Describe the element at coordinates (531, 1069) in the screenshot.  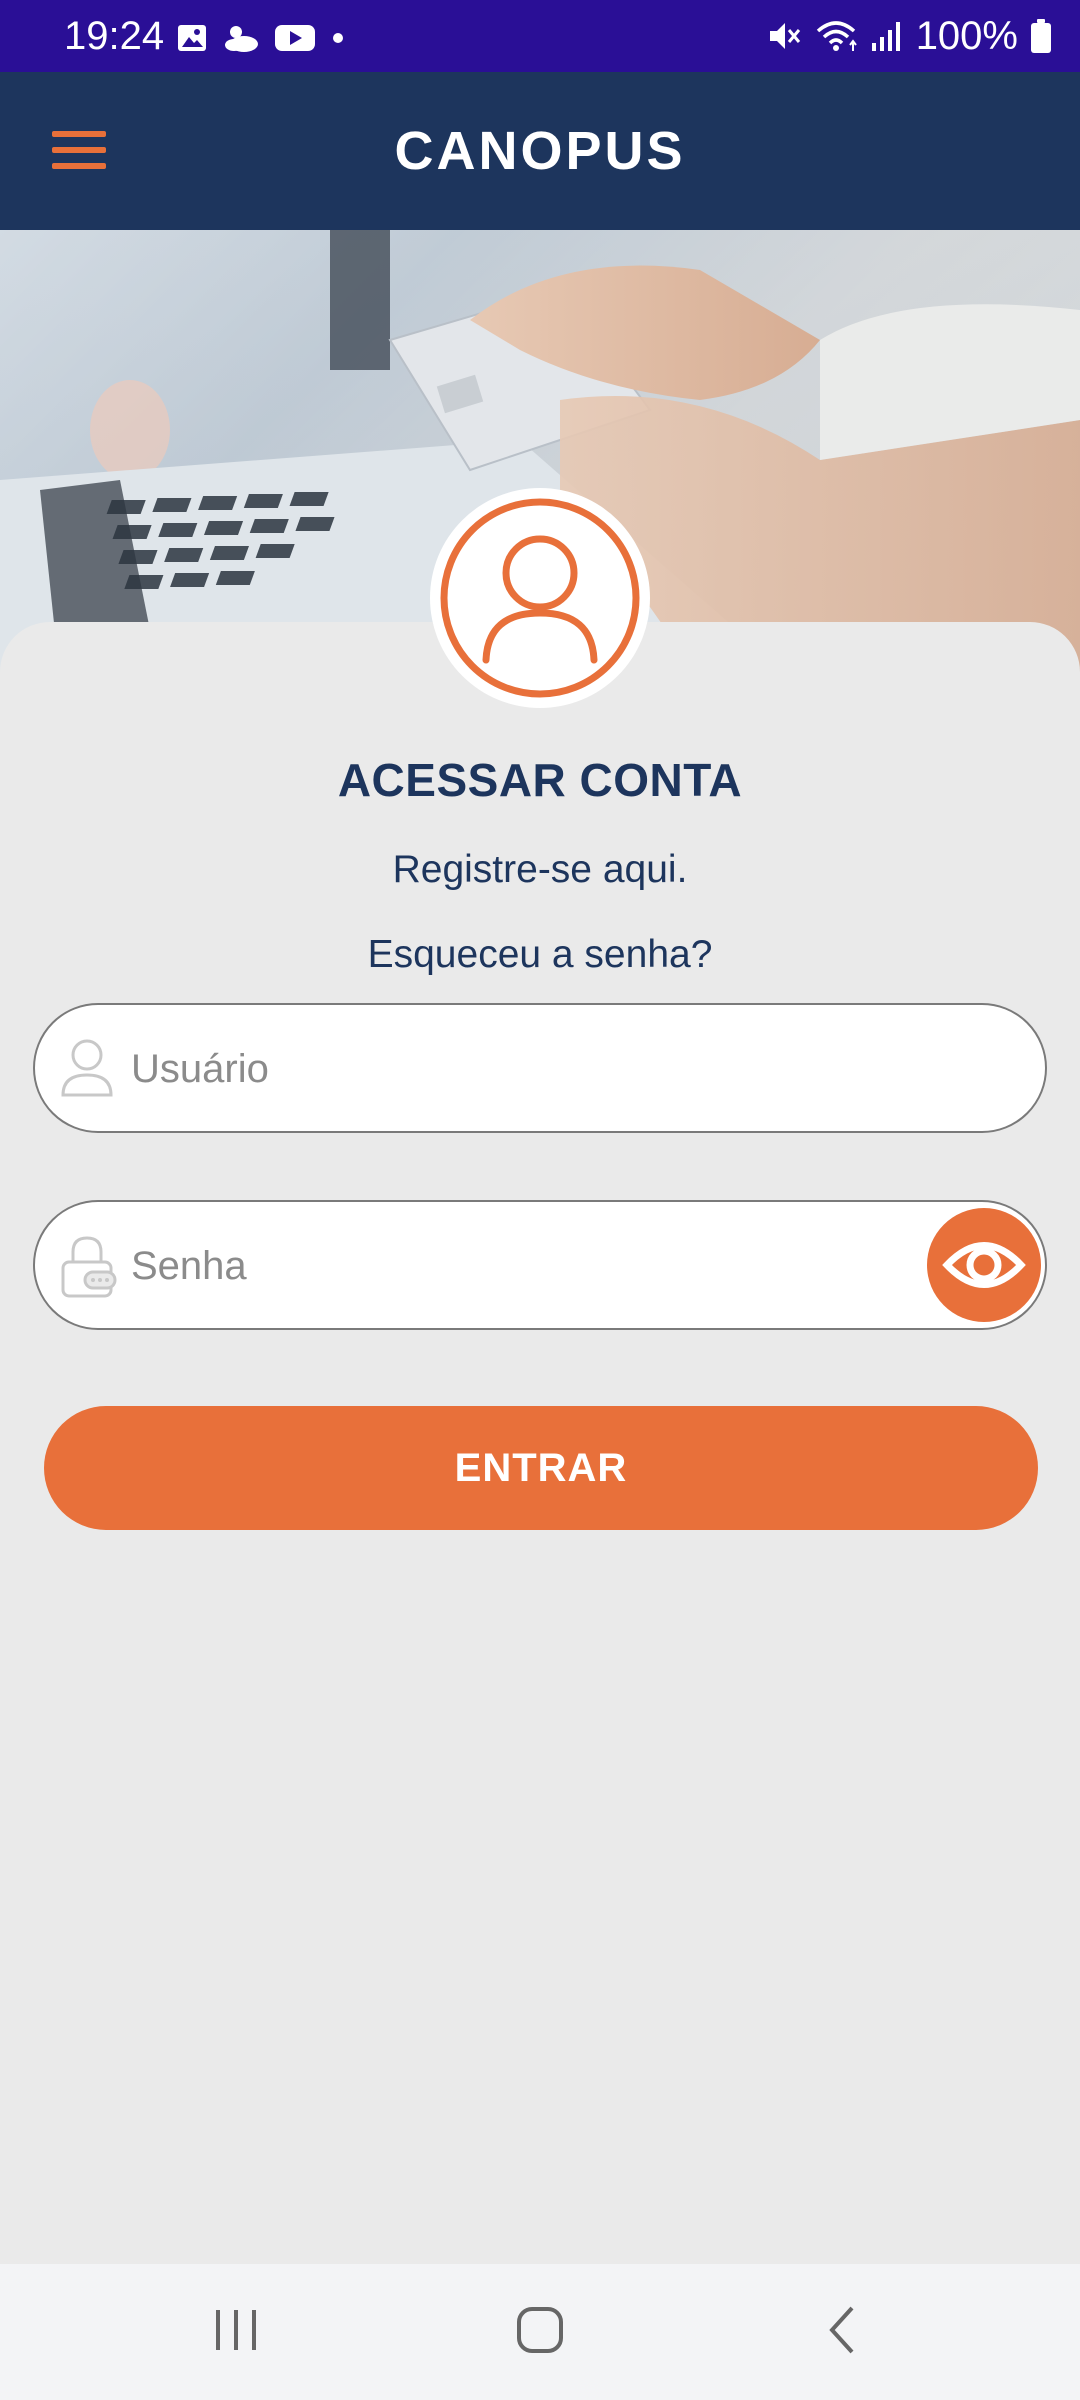
I see `username-input` at that location.